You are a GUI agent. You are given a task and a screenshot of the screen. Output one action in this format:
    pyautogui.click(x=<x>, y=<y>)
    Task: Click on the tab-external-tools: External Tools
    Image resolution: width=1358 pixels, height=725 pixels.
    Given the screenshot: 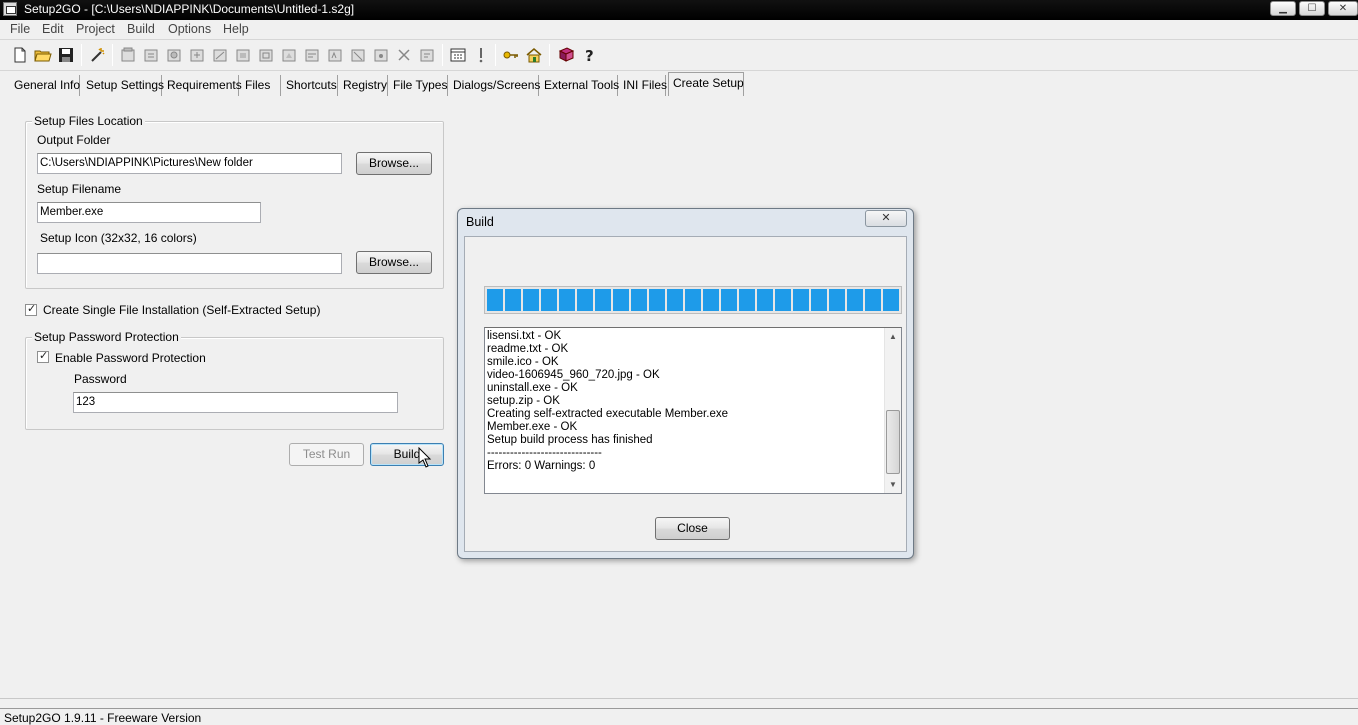 What is the action you would take?
    pyautogui.click(x=581, y=85)
    